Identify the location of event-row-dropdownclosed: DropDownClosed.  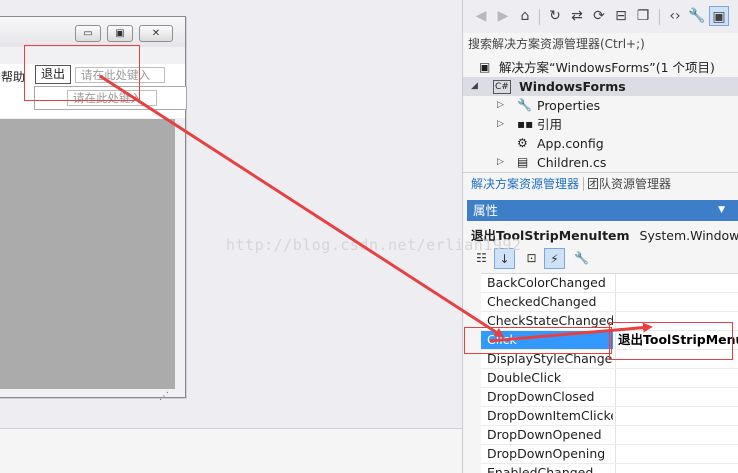
(609, 397).